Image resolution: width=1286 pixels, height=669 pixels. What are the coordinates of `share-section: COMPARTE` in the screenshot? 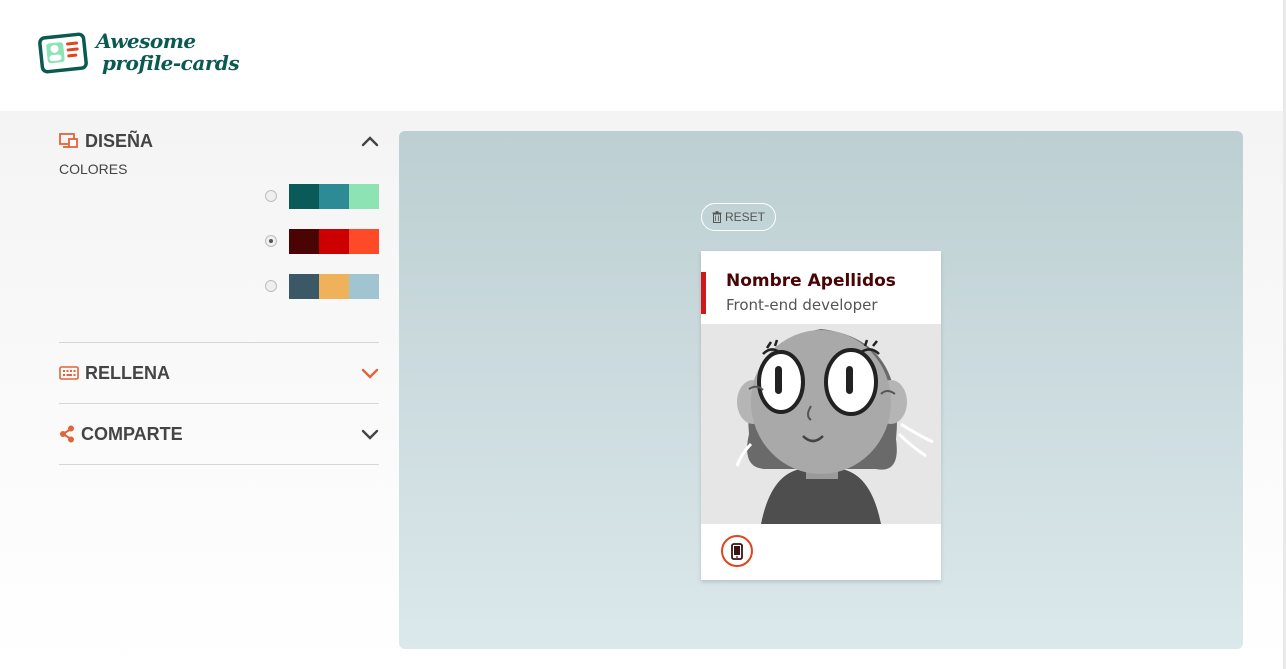 It's located at (219, 434).